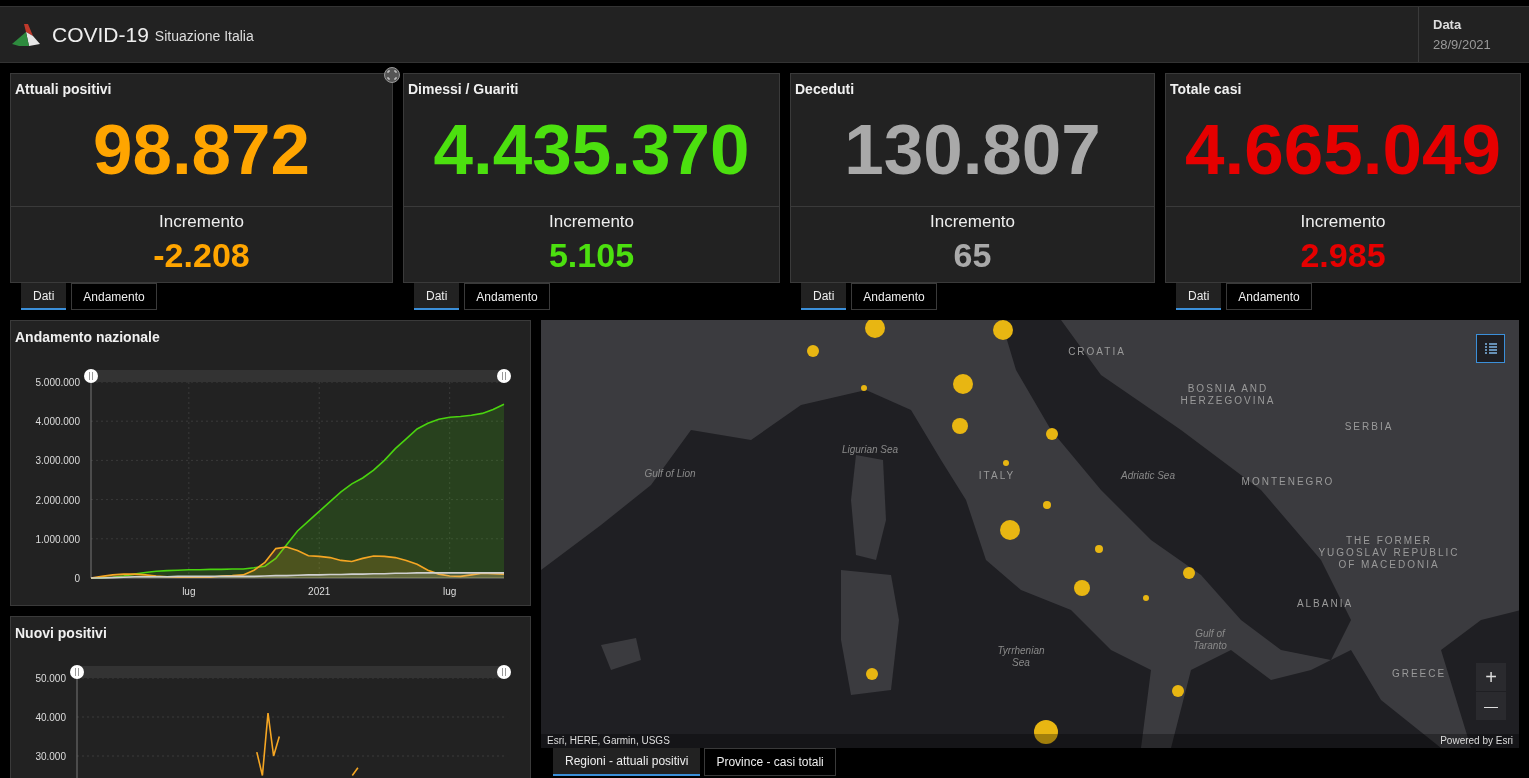 Image resolution: width=1529 pixels, height=778 pixels. I want to click on axis-label: 30.000, so click(50, 756).